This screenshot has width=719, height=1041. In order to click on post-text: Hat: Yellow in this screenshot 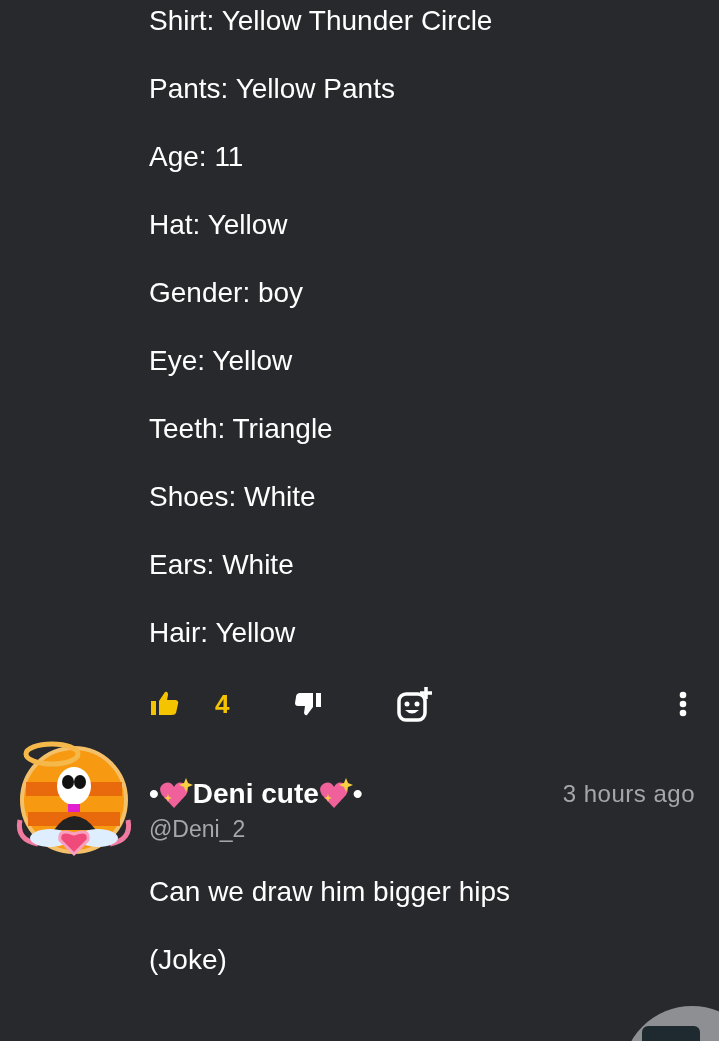, I will do `click(219, 225)`.